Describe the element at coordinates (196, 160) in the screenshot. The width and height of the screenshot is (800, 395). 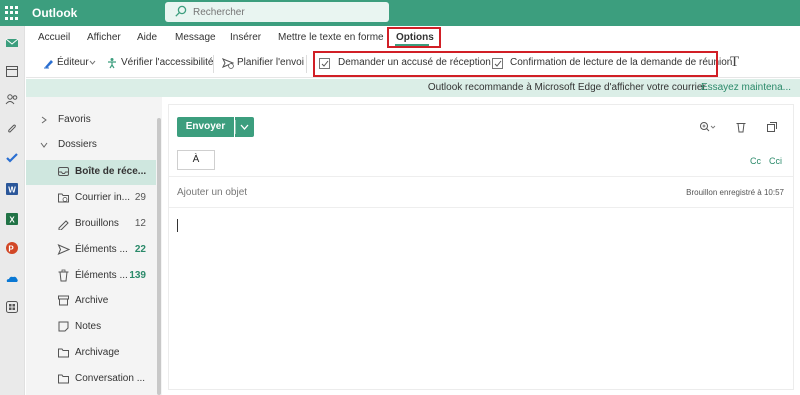
I see `to-recipients-button: À` at that location.